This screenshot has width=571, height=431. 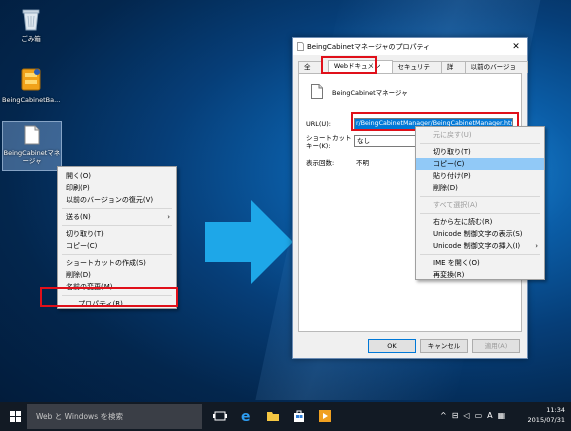 What do you see at coordinates (446, 415) in the screenshot?
I see `chevron-up-icon: ^` at bounding box center [446, 415].